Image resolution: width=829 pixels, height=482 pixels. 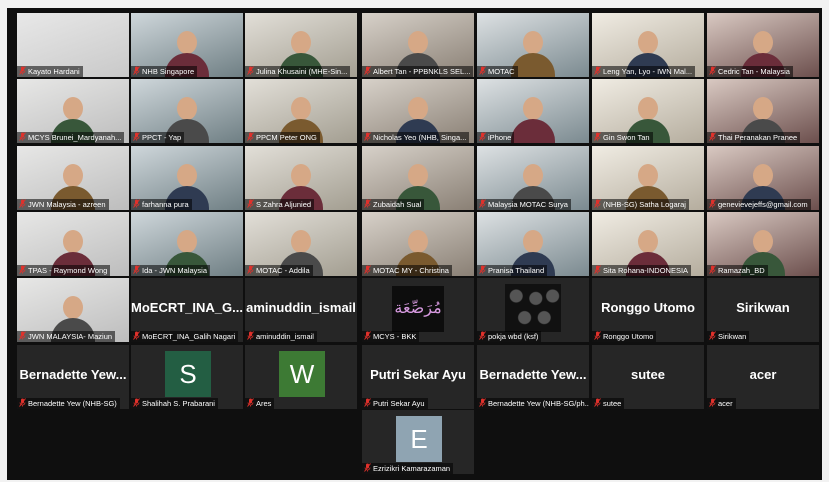 What do you see at coordinates (763, 178) in the screenshot?
I see `participant-tile: genevievejeffs@gmail.com` at bounding box center [763, 178].